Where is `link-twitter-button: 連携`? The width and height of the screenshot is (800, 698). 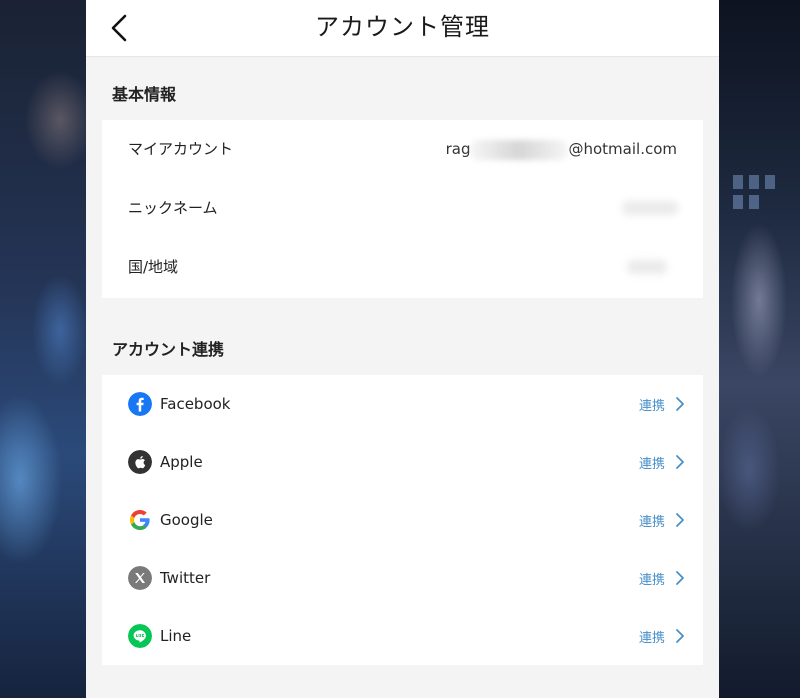
link-twitter-button: 連携 is located at coordinates (662, 578).